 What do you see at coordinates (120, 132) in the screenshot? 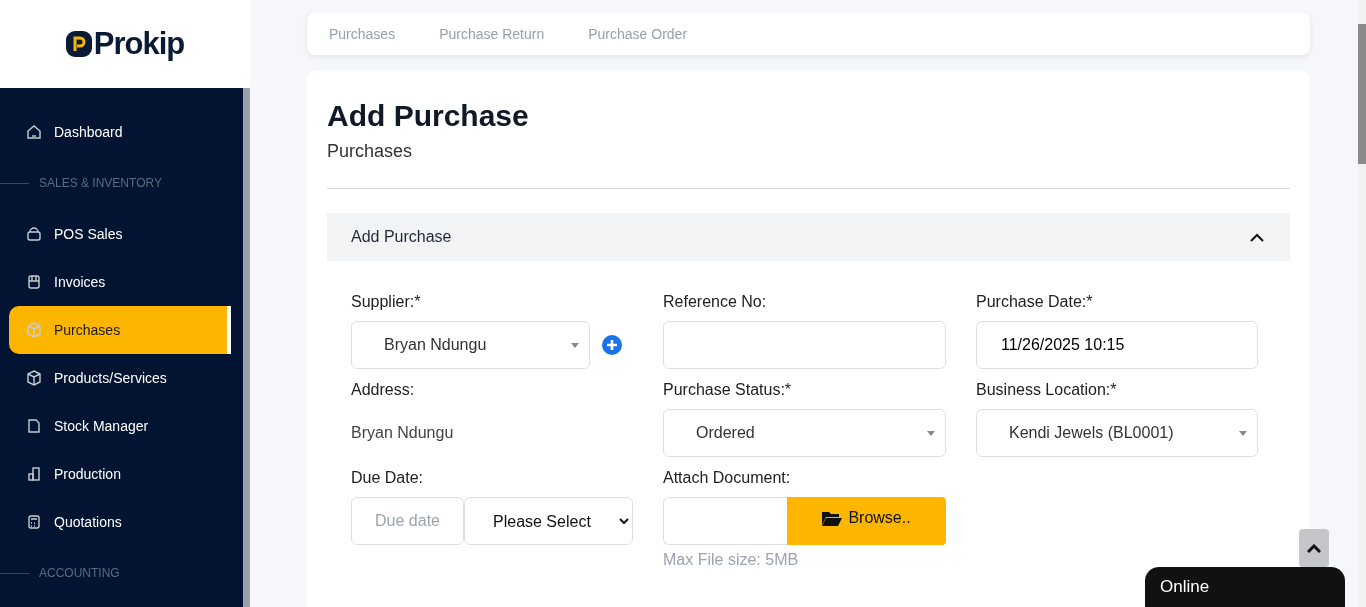
I see `sidebar-item: Dashboard` at bounding box center [120, 132].